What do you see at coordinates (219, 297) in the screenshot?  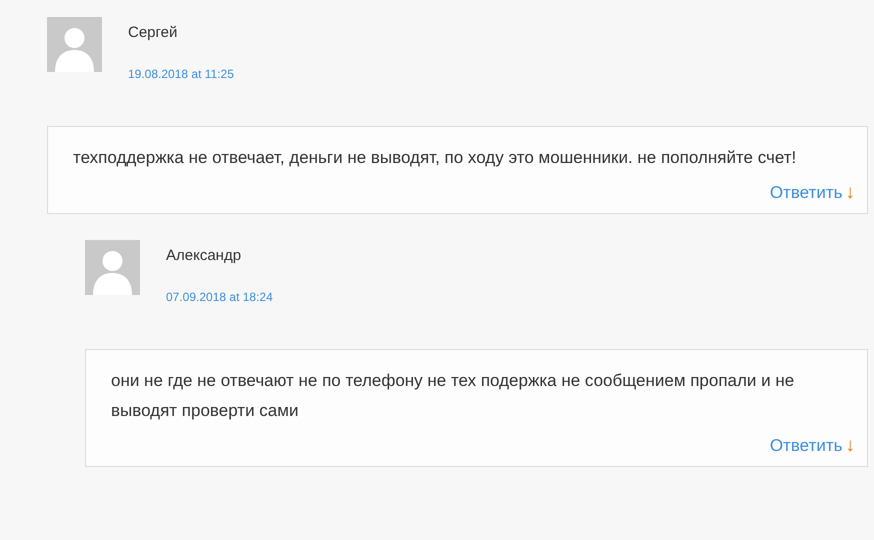 I see `comment-date: 07.09.2018 at 18:24` at bounding box center [219, 297].